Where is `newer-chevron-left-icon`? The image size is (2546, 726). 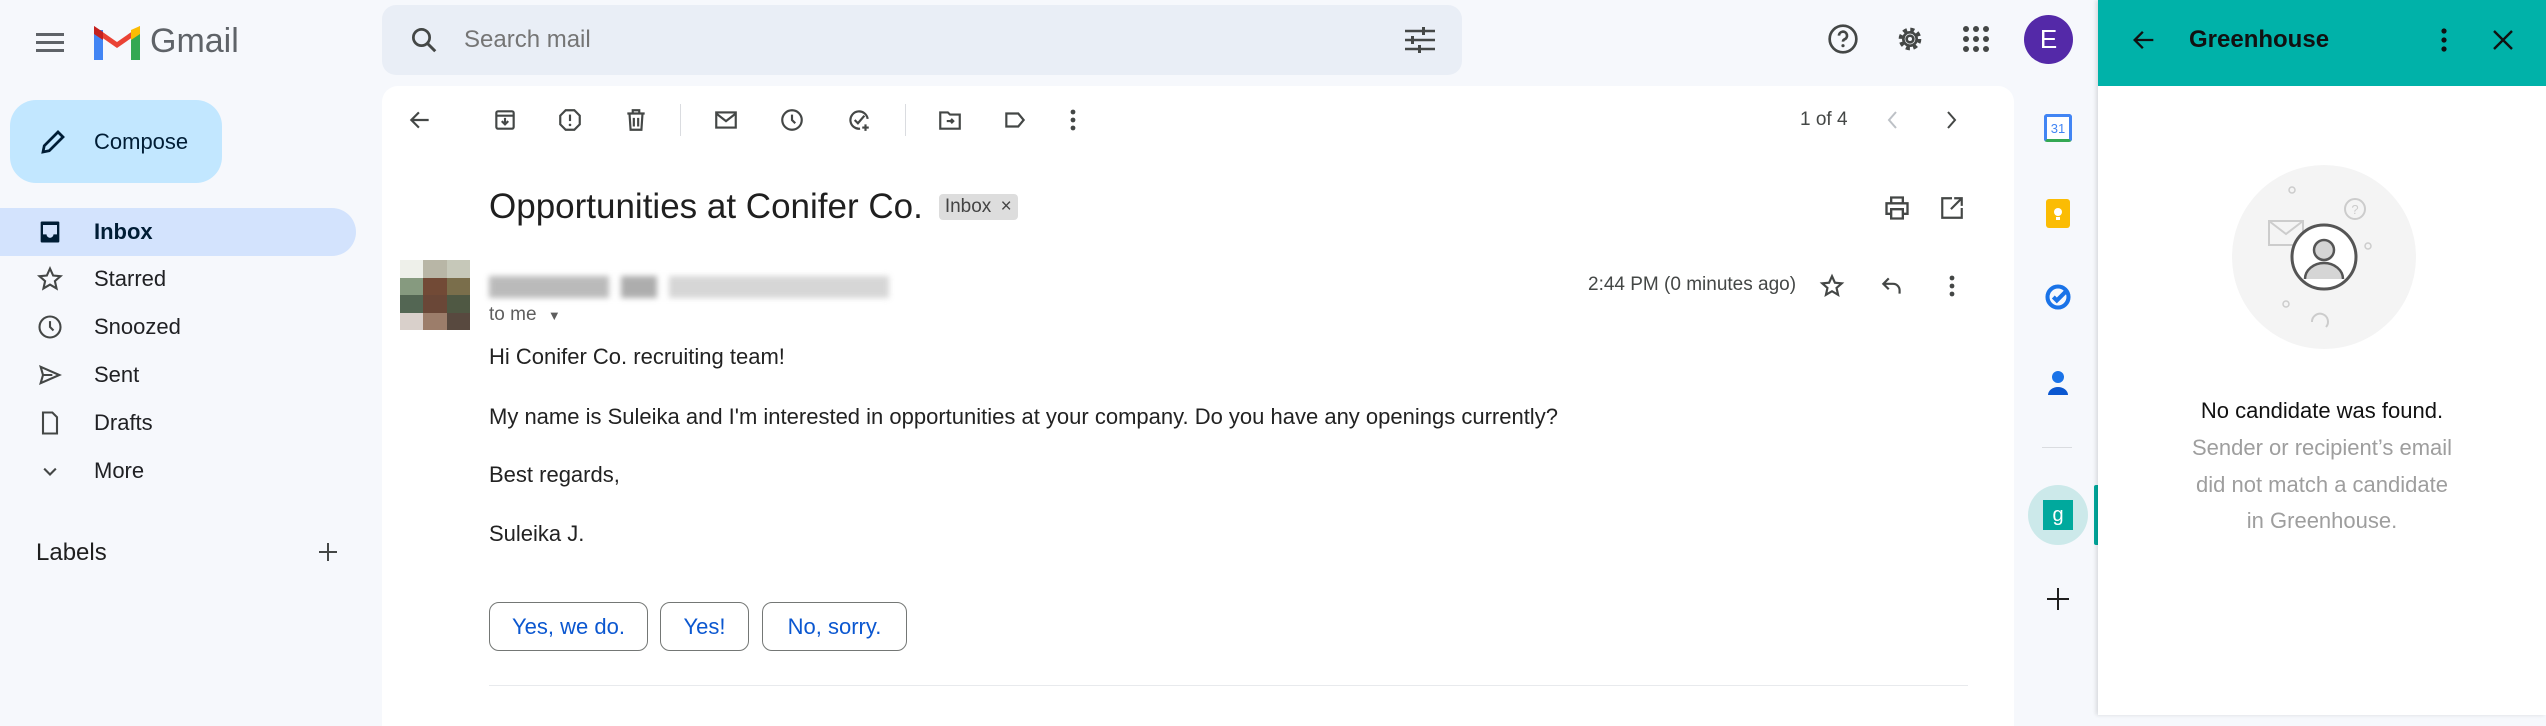 newer-chevron-left-icon is located at coordinates (1892, 120).